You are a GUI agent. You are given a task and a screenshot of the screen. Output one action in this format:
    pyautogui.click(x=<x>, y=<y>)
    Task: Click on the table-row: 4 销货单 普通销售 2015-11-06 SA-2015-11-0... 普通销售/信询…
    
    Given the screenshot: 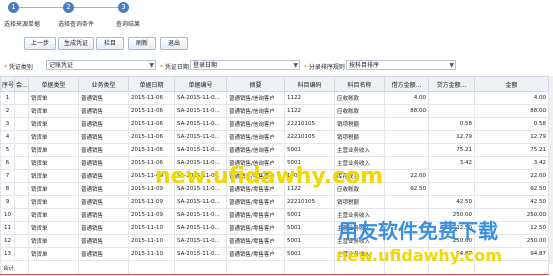 What is the action you would take?
    pyautogui.click(x=274, y=137)
    